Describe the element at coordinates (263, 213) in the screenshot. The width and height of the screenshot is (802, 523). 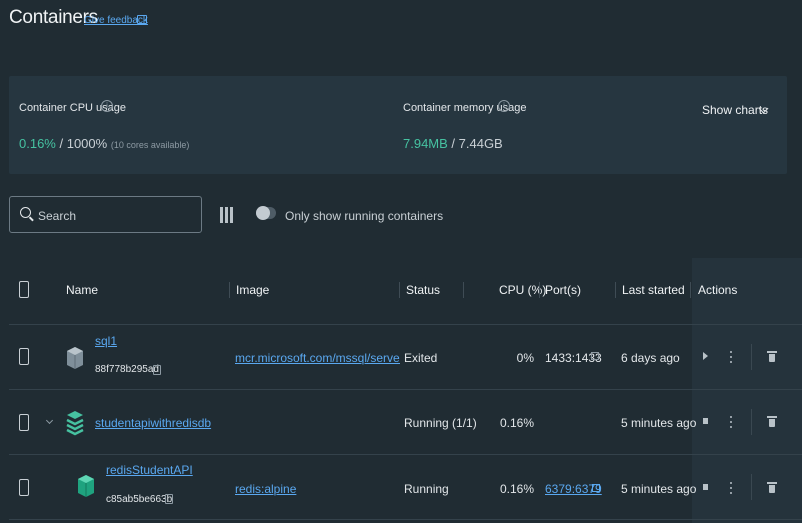
I see `toggle-knob` at that location.